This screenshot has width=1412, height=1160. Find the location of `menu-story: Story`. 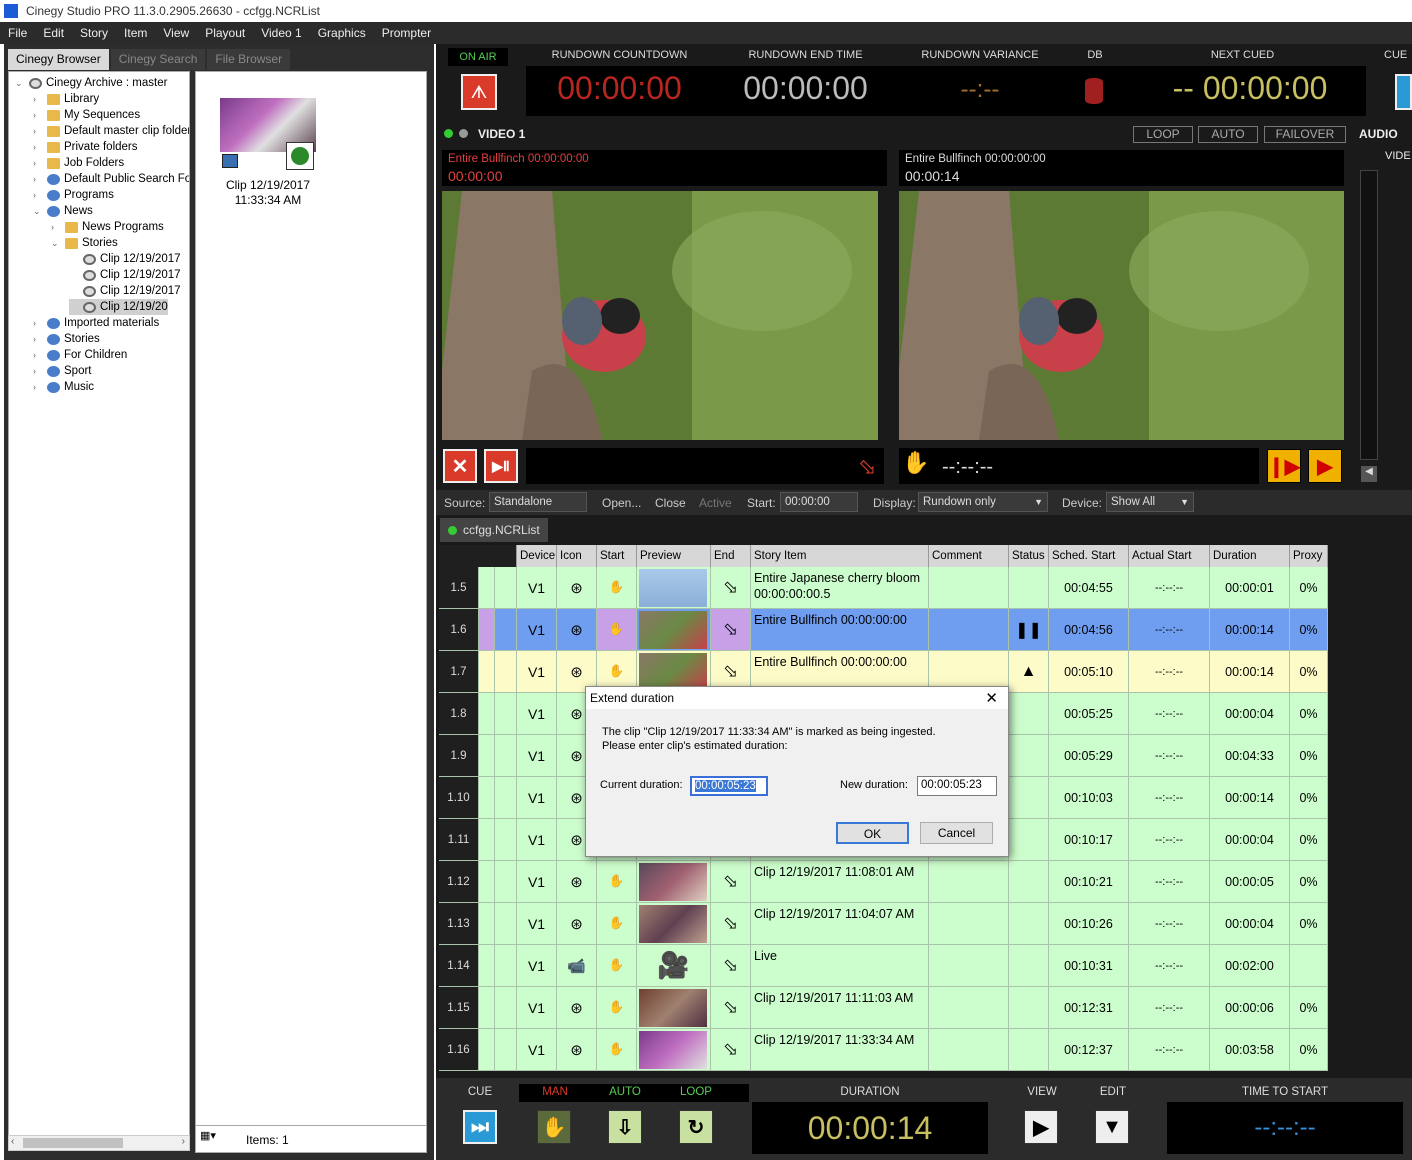

menu-story: Story is located at coordinates (94, 33).